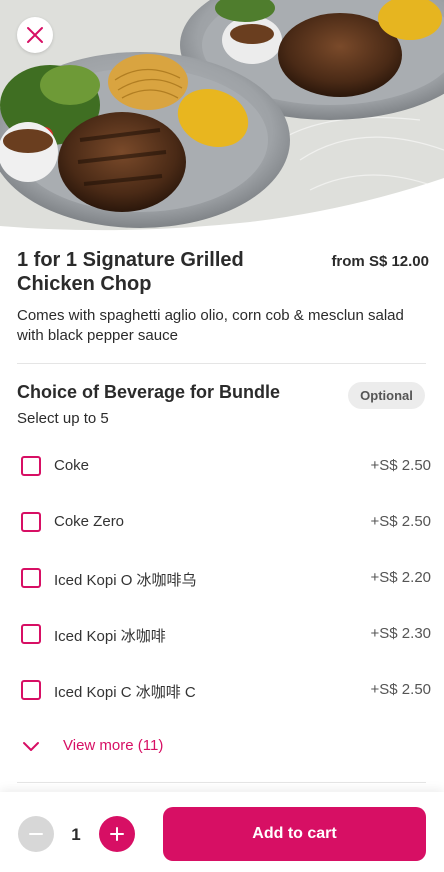 The height and width of the screenshot is (872, 444). I want to click on view-more-button: View more (11), so click(121, 746).